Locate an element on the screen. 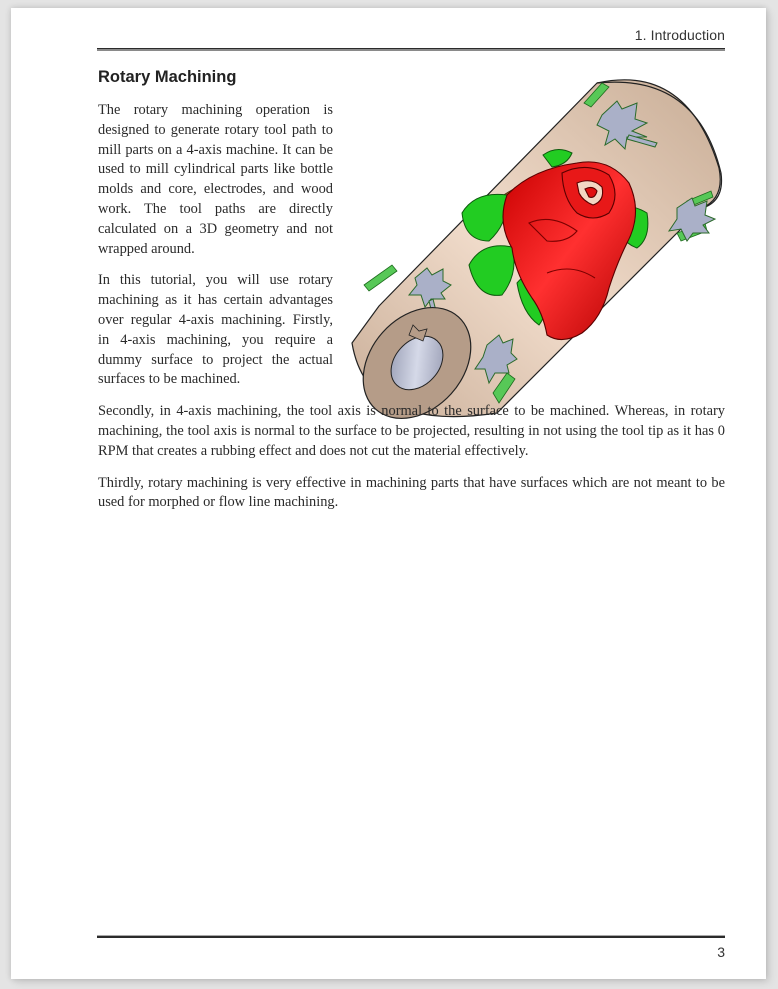 The height and width of the screenshot is (989, 778). section-title: Rotary Machining is located at coordinates (167, 77).